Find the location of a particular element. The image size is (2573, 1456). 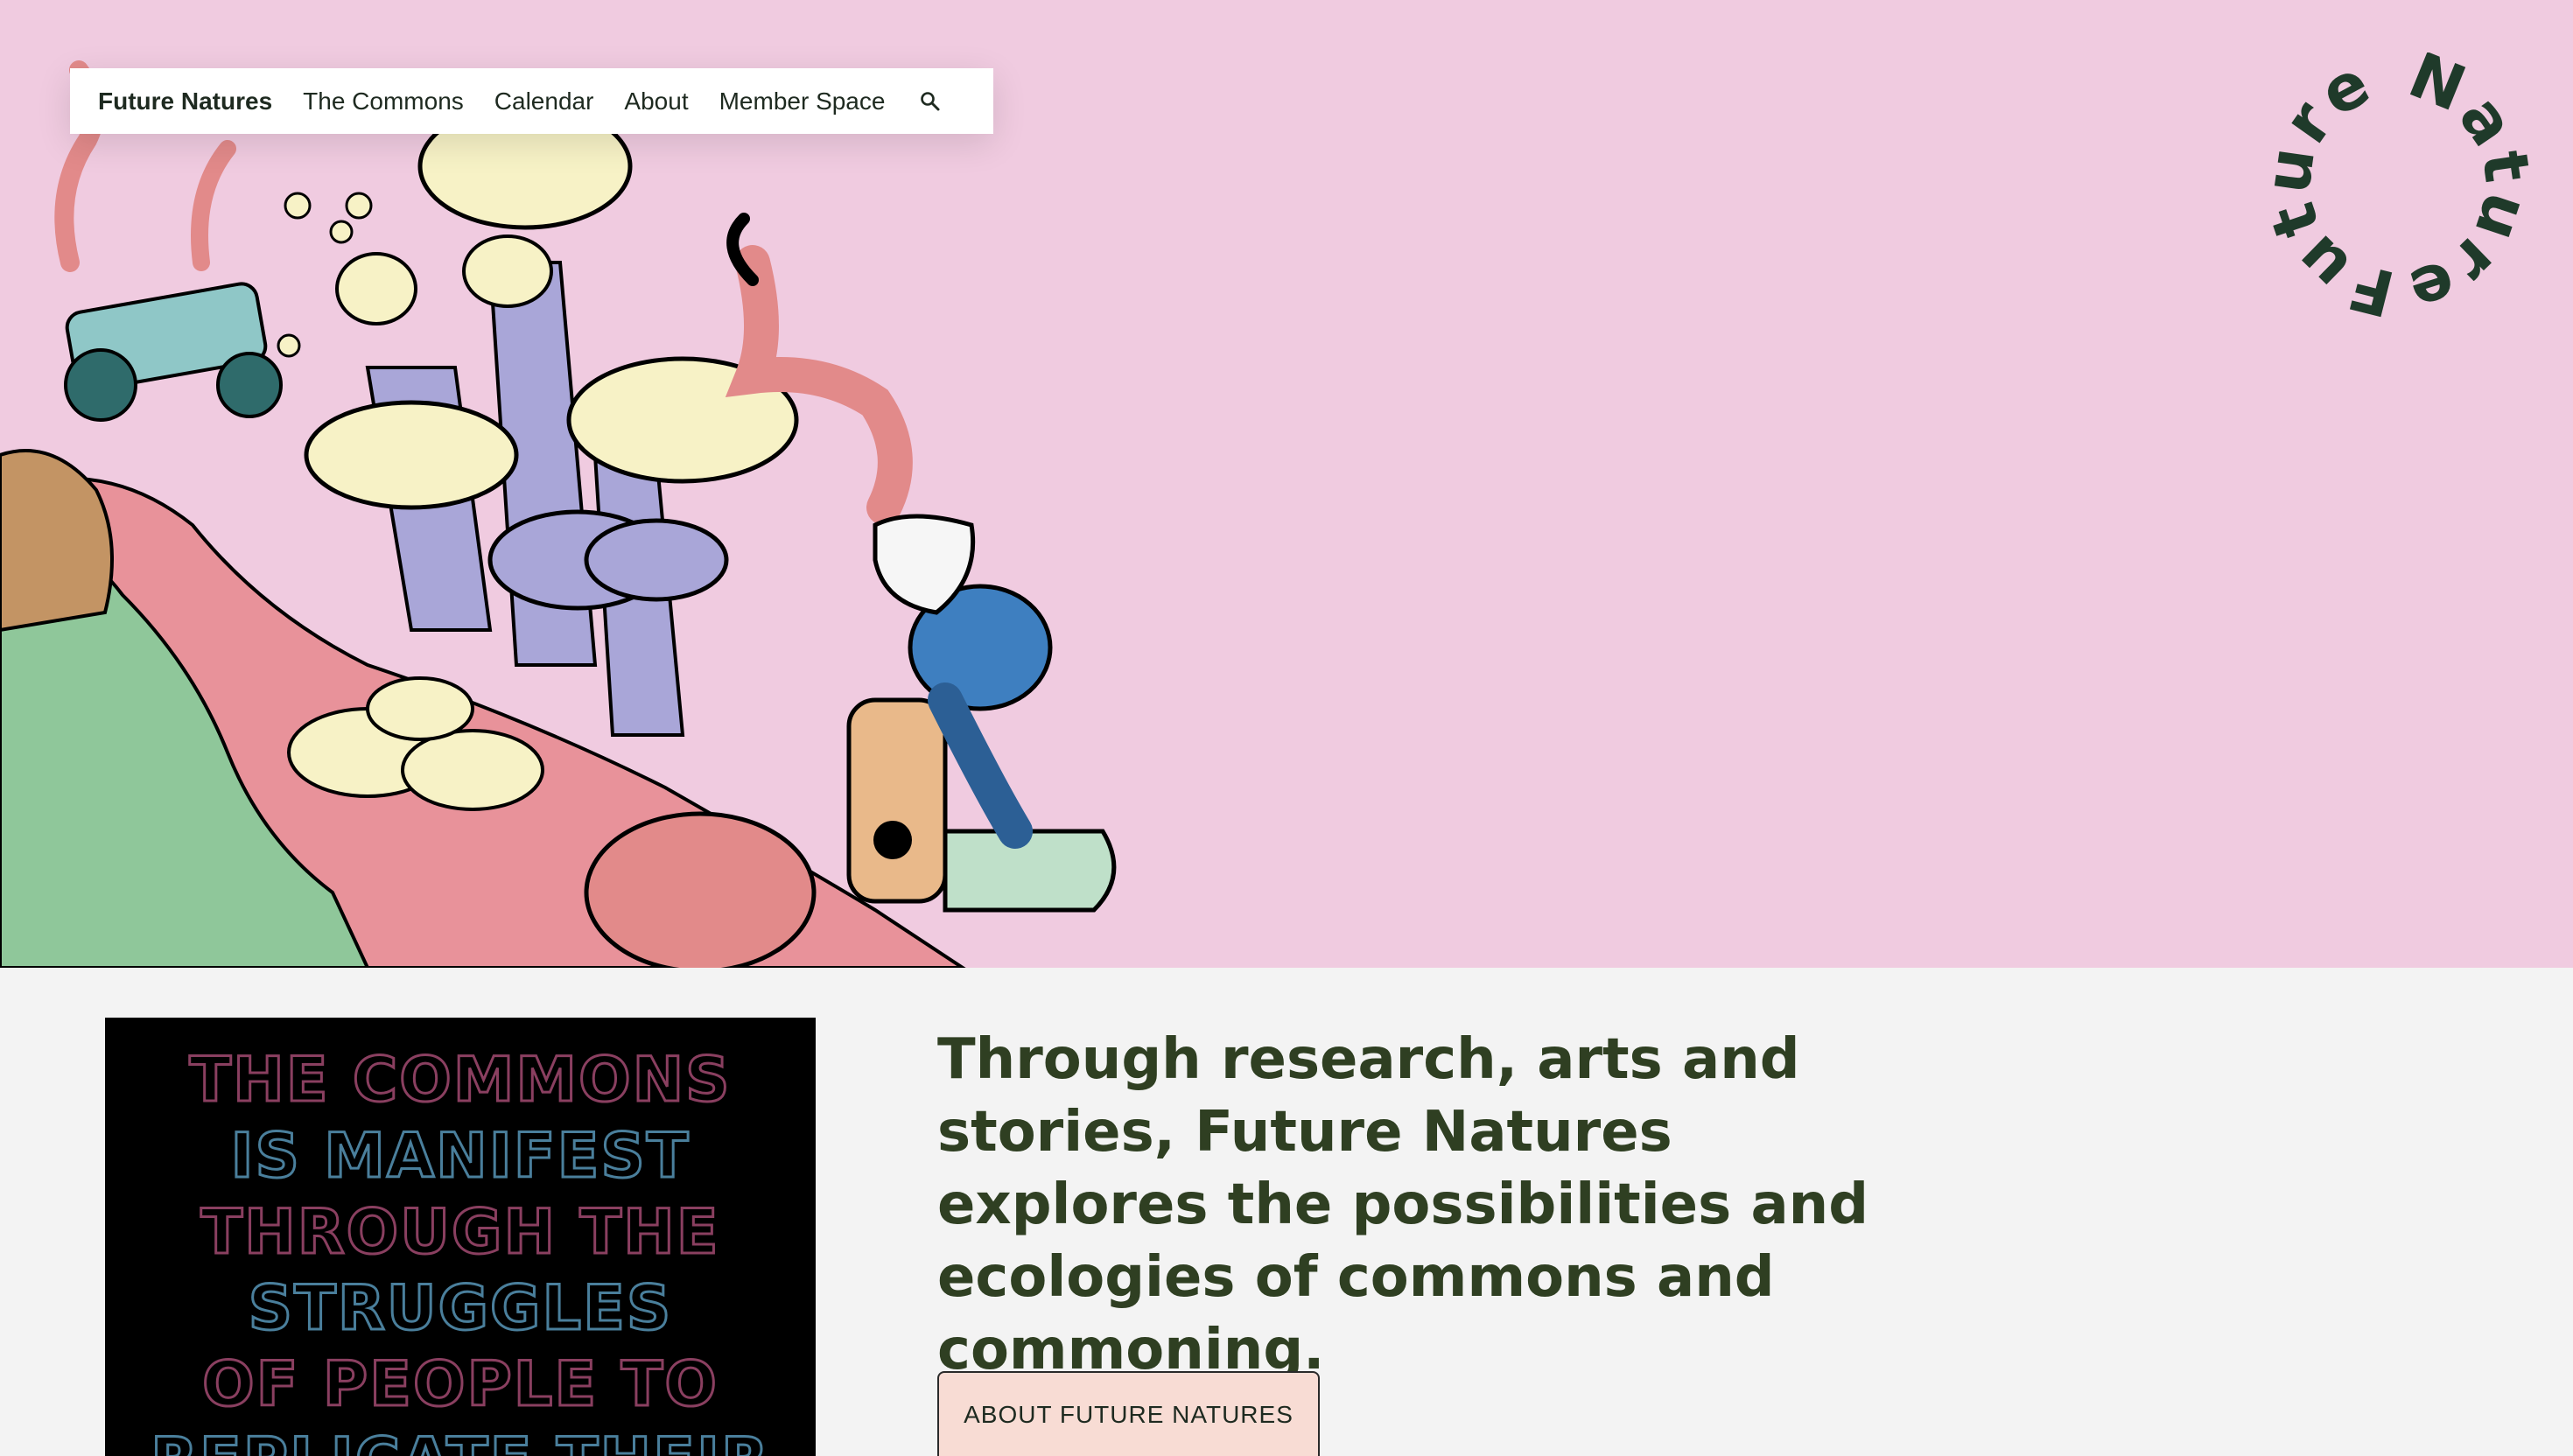

poster-line: THROUGH THE is located at coordinates (460, 1232).